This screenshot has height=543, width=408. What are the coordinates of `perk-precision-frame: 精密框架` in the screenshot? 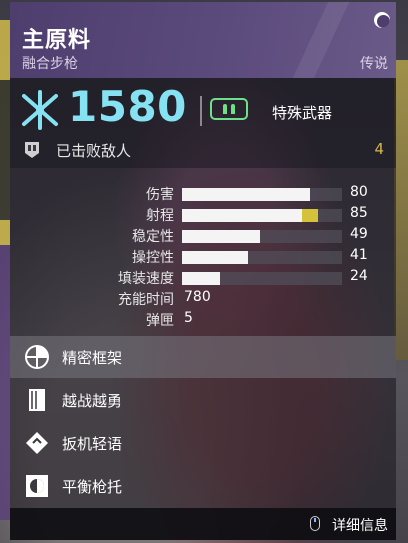 It's located at (203, 357).